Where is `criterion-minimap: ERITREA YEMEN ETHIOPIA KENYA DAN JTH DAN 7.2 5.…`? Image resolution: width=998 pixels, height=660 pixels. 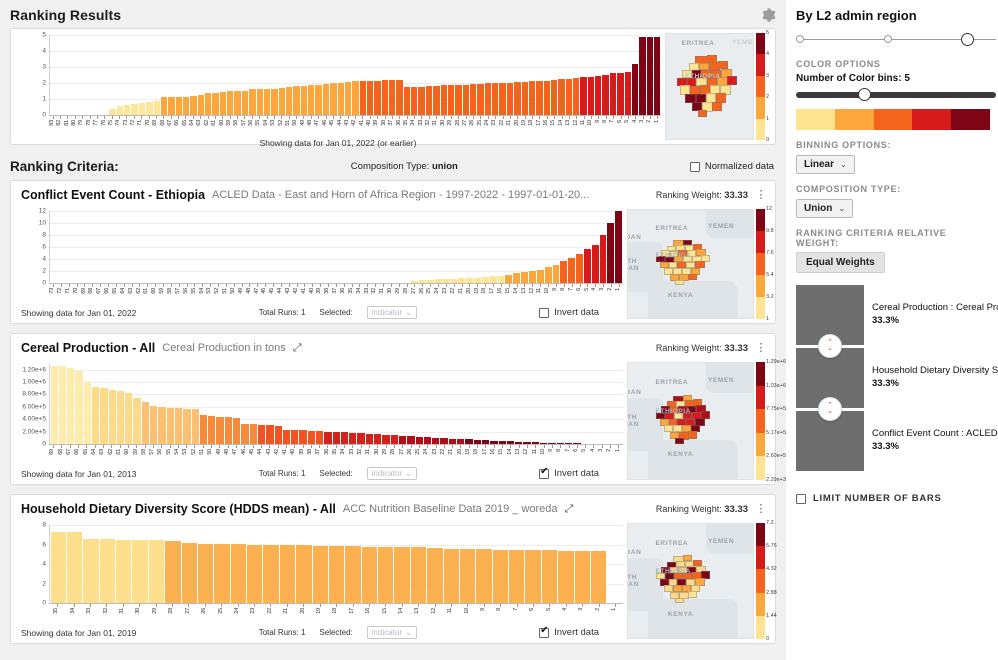 criterion-minimap: ERITREA YEMEN ETHIOPIA KENYA DAN JTH DAN 7.2 5.… is located at coordinates (702, 581).